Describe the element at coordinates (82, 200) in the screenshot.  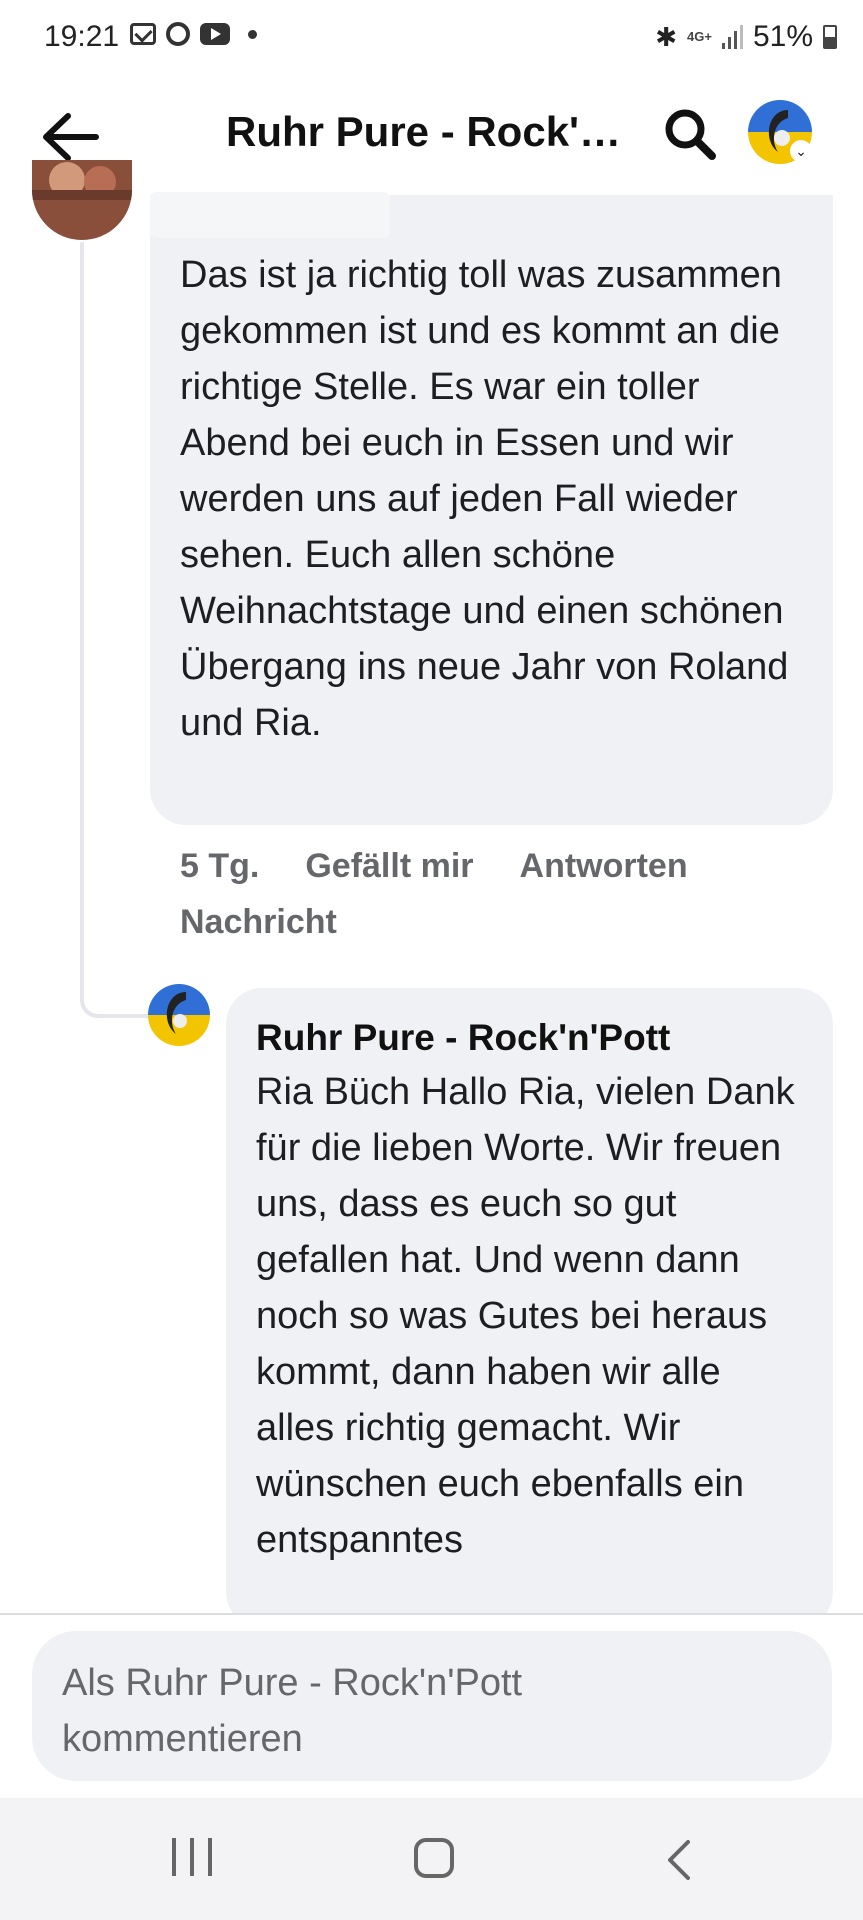
I see `commenter-avatar` at that location.